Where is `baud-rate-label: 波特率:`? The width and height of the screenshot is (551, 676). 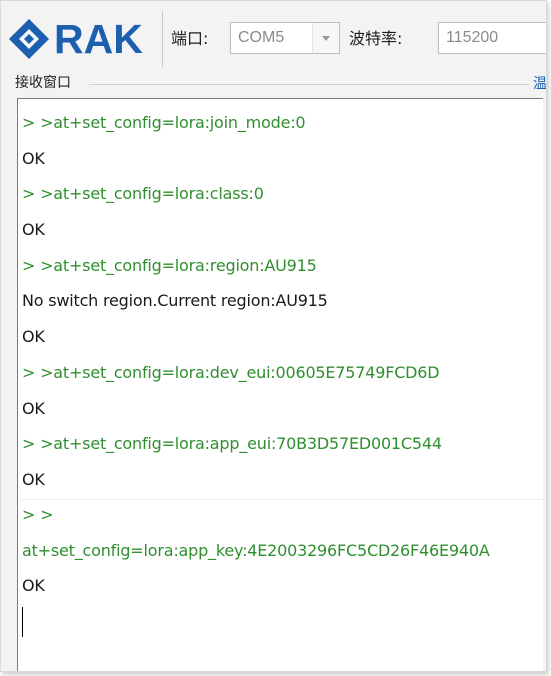
baud-rate-label: 波特率: is located at coordinates (376, 38).